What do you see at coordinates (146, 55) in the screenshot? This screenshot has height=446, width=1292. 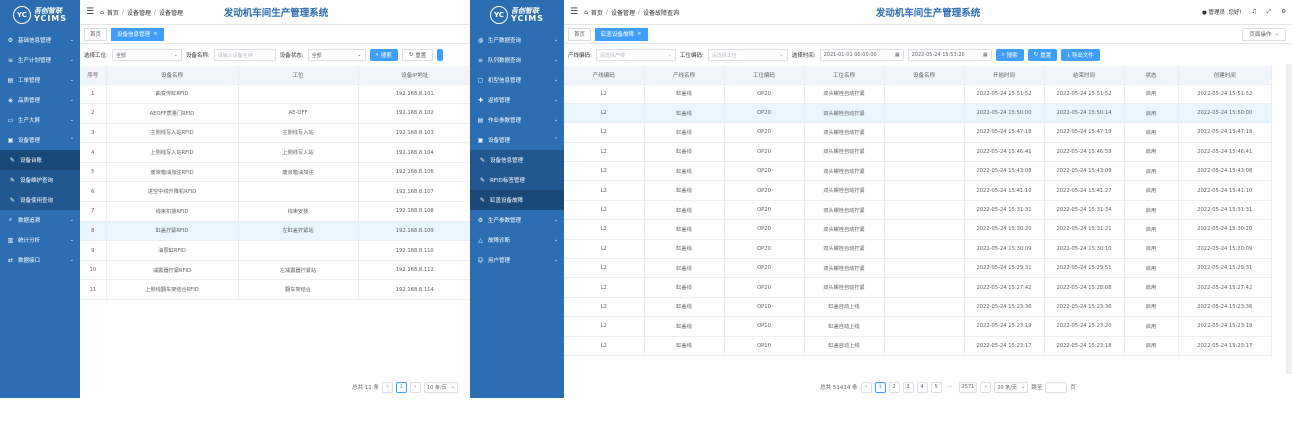 I see `station-select: 全部 ⌄` at bounding box center [146, 55].